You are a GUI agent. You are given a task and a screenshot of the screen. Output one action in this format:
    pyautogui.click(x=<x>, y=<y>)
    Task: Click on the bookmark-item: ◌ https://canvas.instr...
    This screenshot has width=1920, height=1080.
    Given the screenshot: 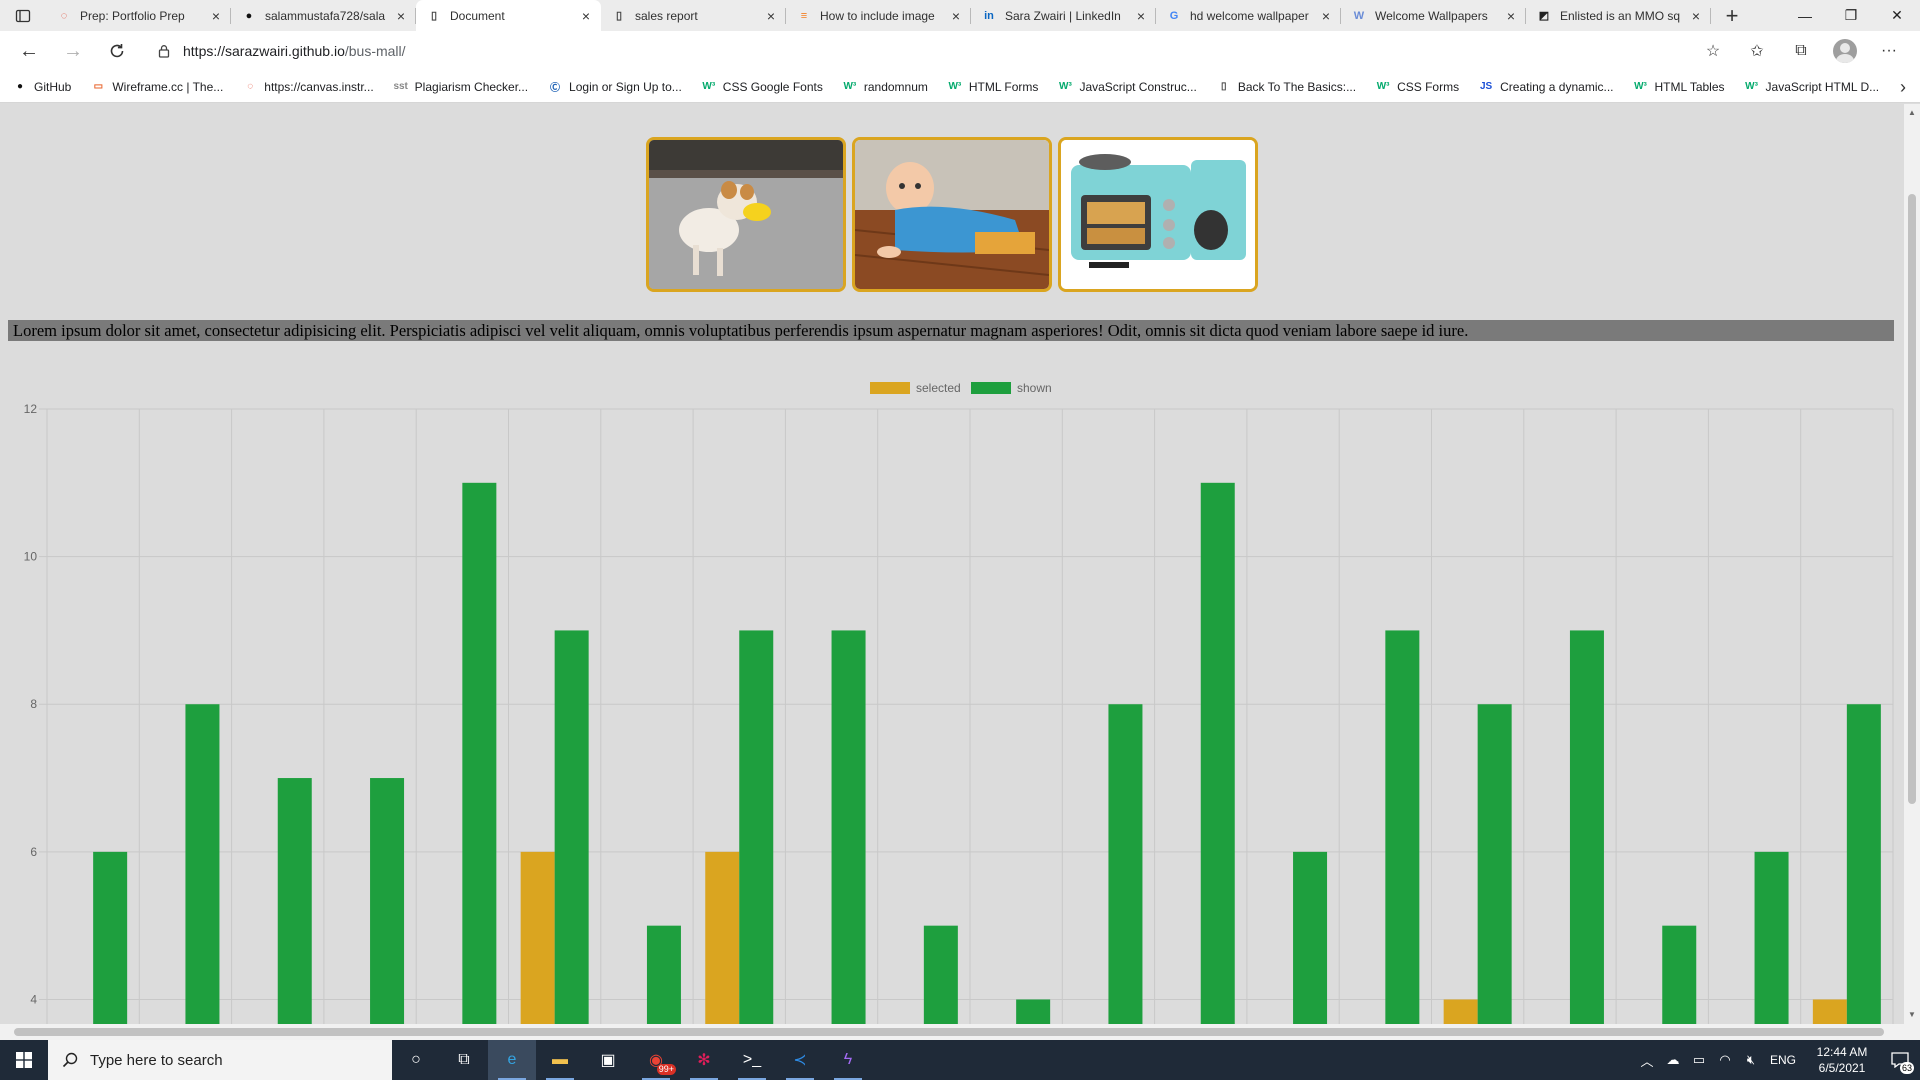 What is the action you would take?
    pyautogui.click(x=307, y=87)
    